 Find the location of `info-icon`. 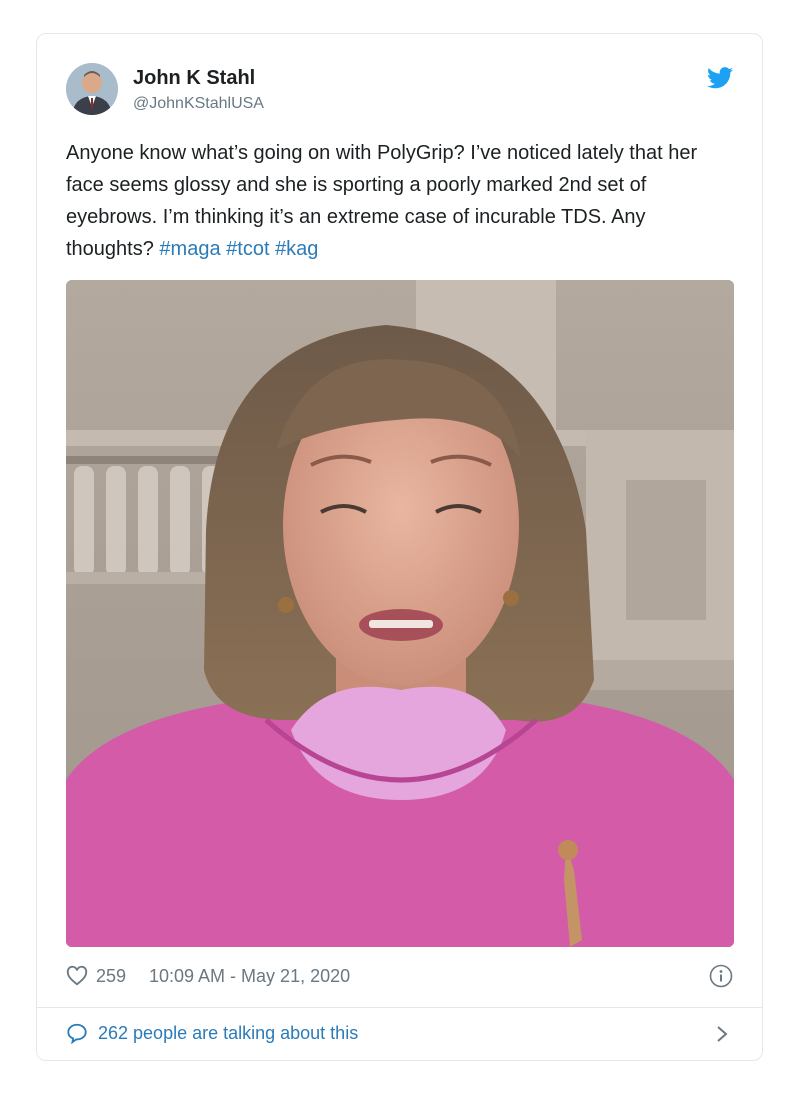

info-icon is located at coordinates (721, 976).